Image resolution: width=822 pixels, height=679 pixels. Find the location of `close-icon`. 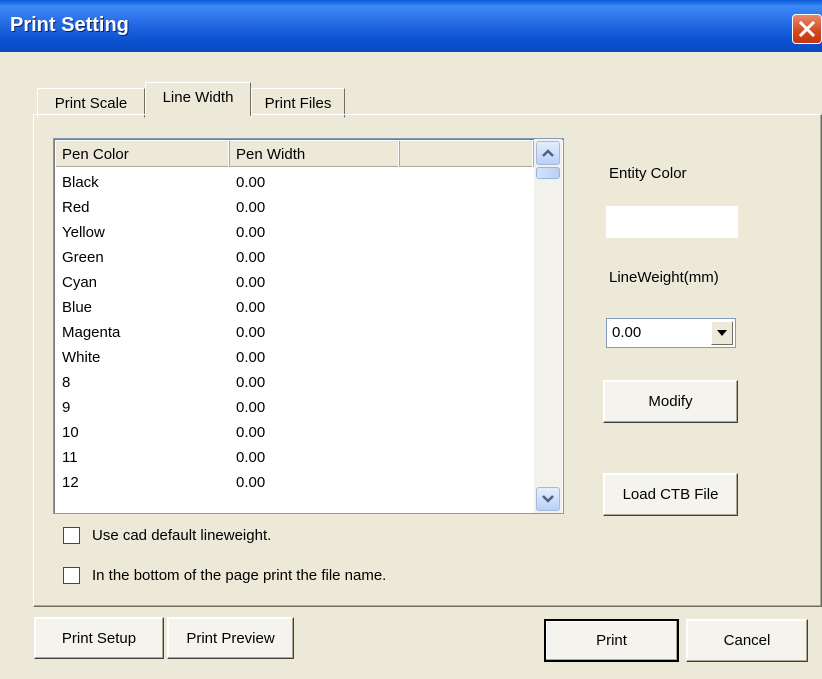

close-icon is located at coordinates (807, 29).